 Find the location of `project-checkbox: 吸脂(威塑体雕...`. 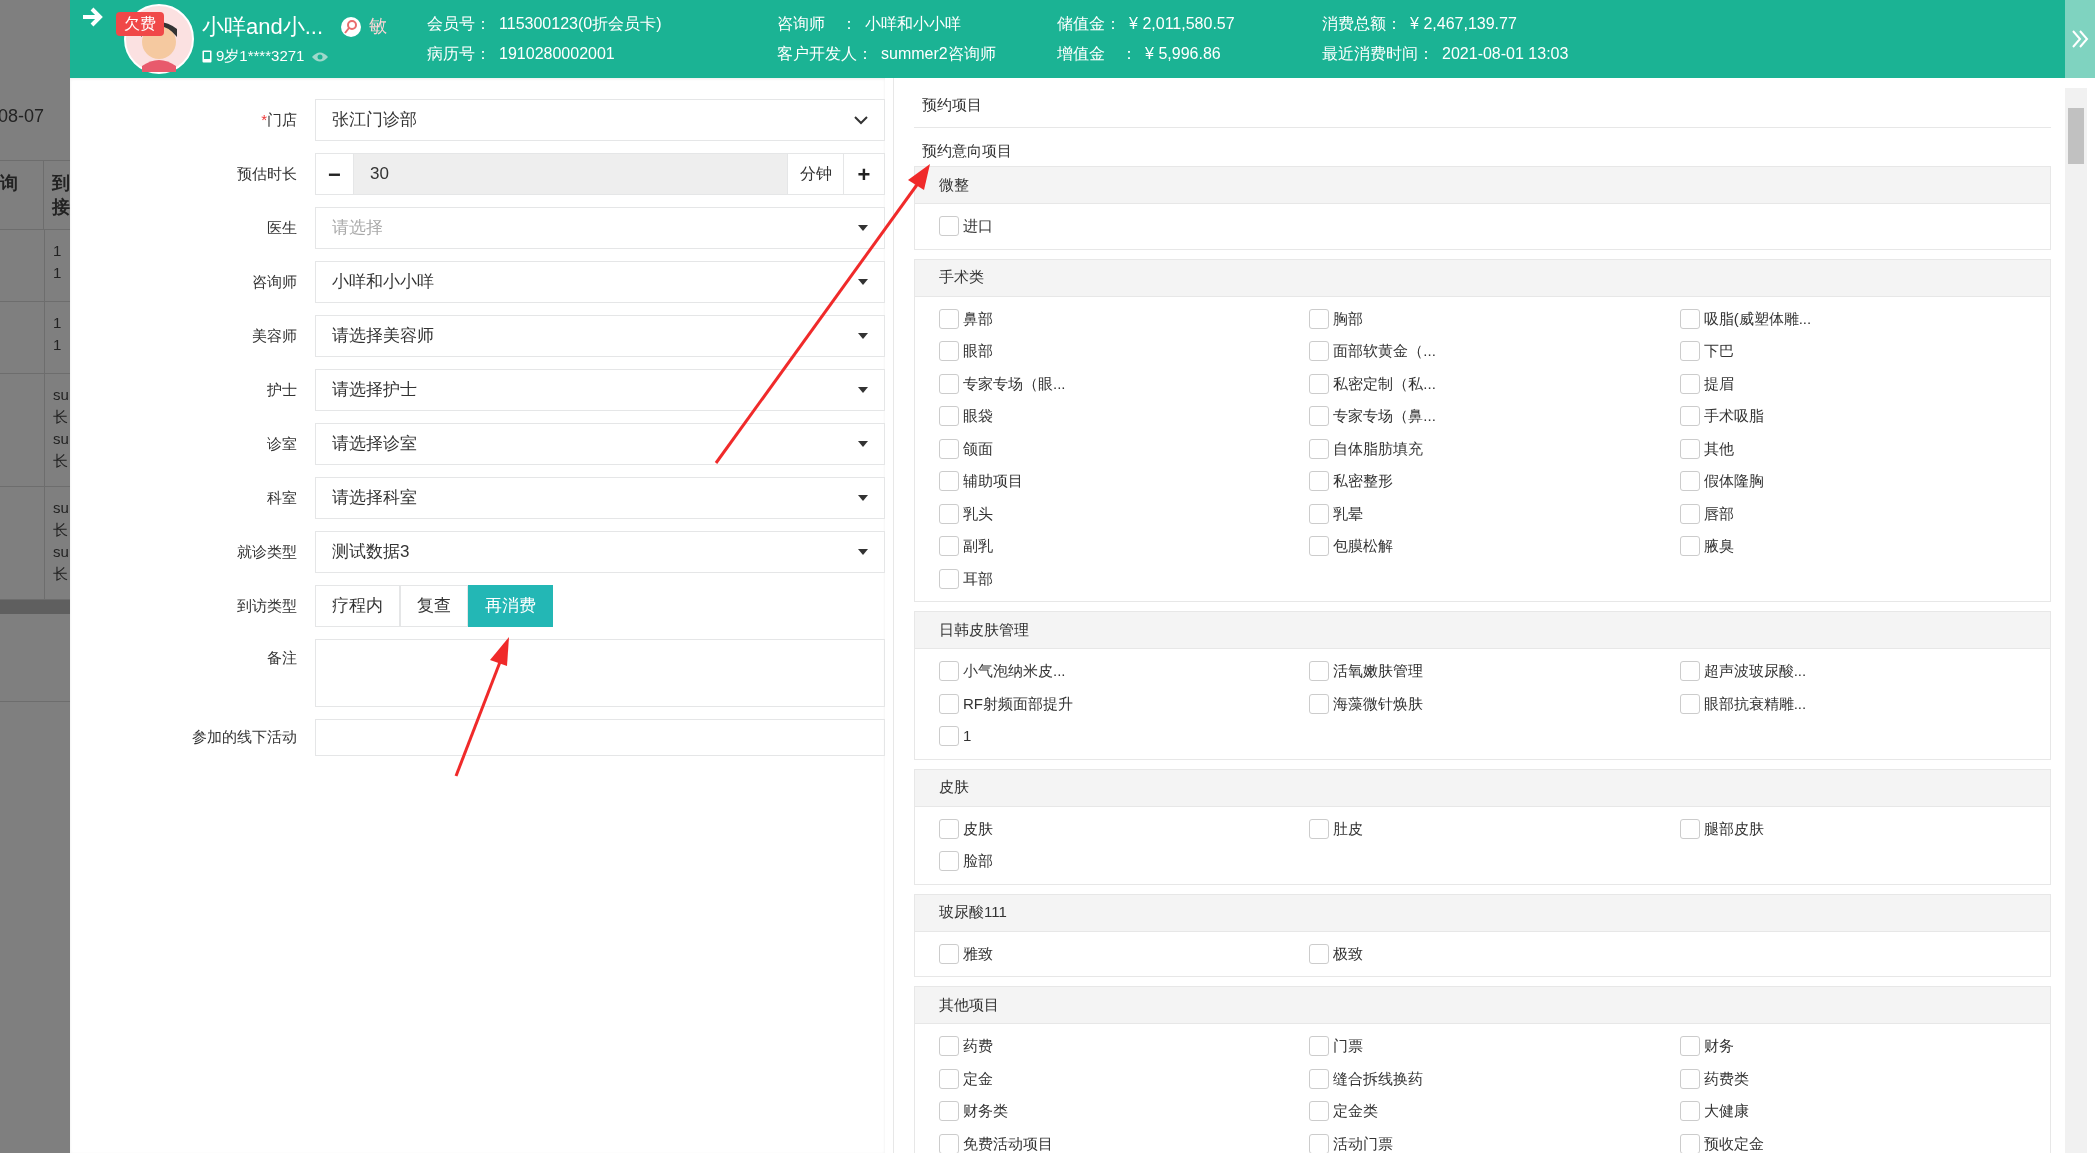

project-checkbox: 吸脂(威塑体雕... is located at coordinates (1745, 318).